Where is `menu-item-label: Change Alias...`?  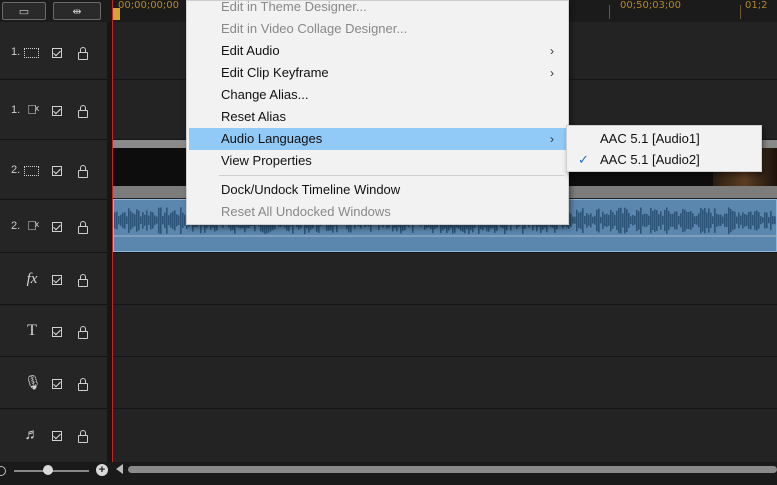
menu-item-label: Change Alias... is located at coordinates (265, 94).